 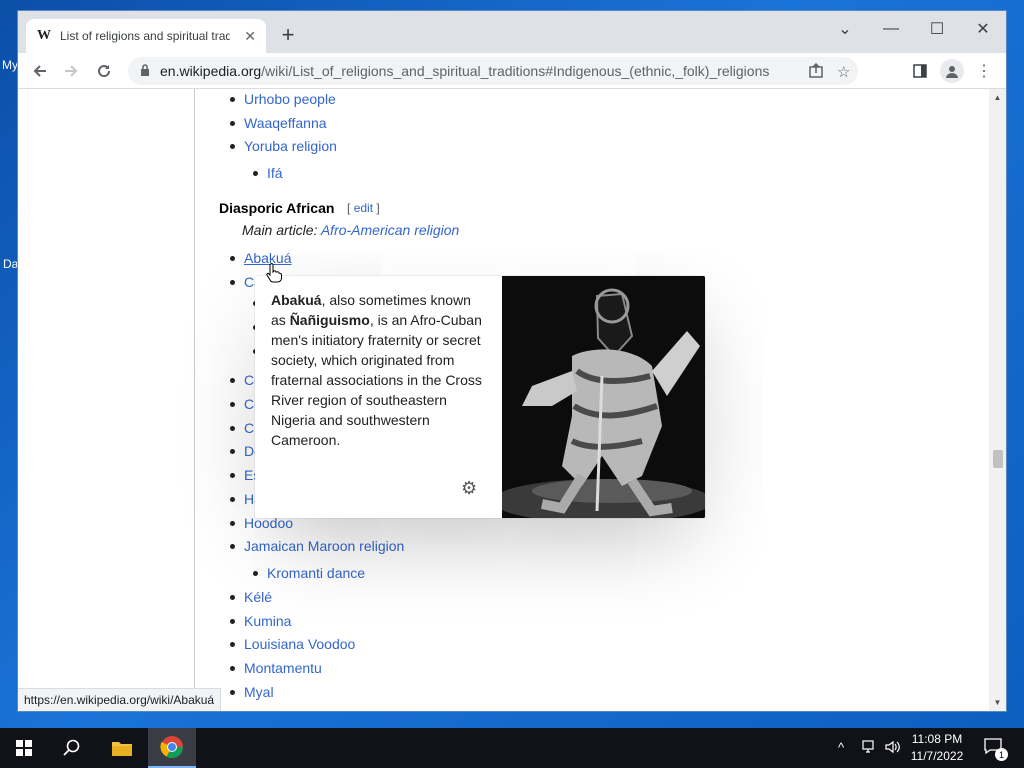 I want to click on list-link: Kromanti dance, so click(x=316, y=573).